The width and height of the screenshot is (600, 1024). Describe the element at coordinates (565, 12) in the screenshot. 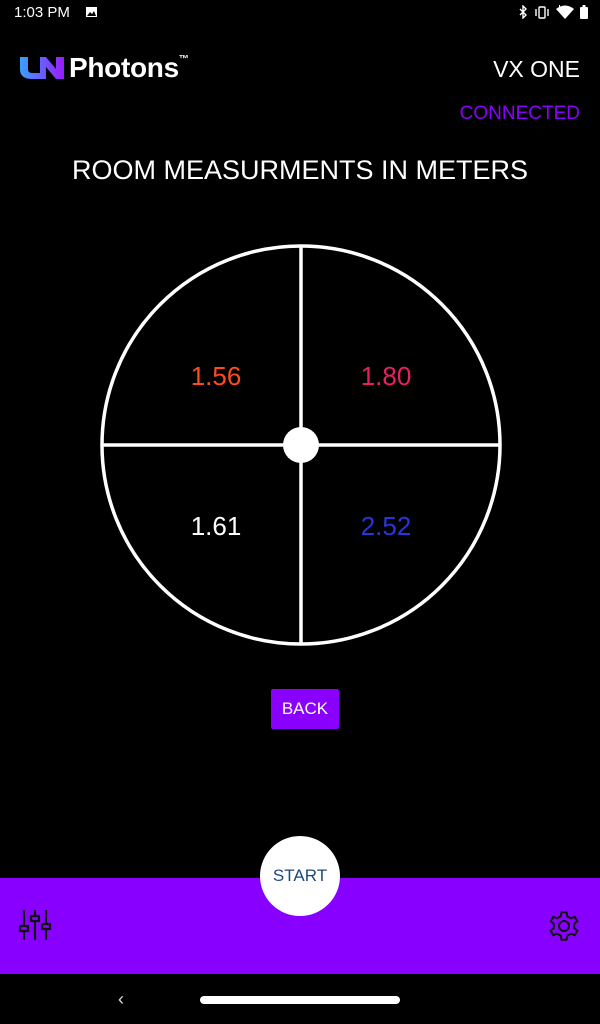

I see `wifi-icon` at that location.